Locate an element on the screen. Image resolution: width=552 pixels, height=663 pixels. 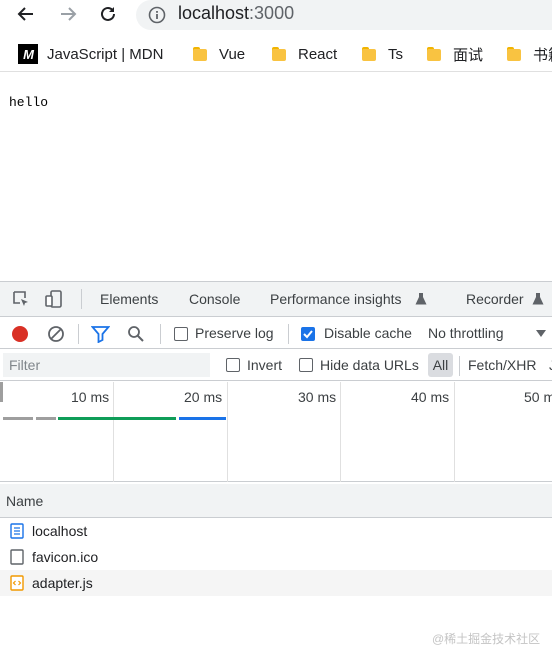
column-header-name: Name is located at coordinates (24, 501).